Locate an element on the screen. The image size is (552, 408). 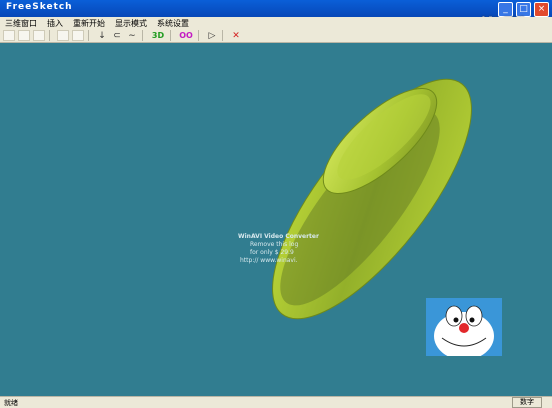
window-title: FreeSketch is located at coordinates (39, 7).